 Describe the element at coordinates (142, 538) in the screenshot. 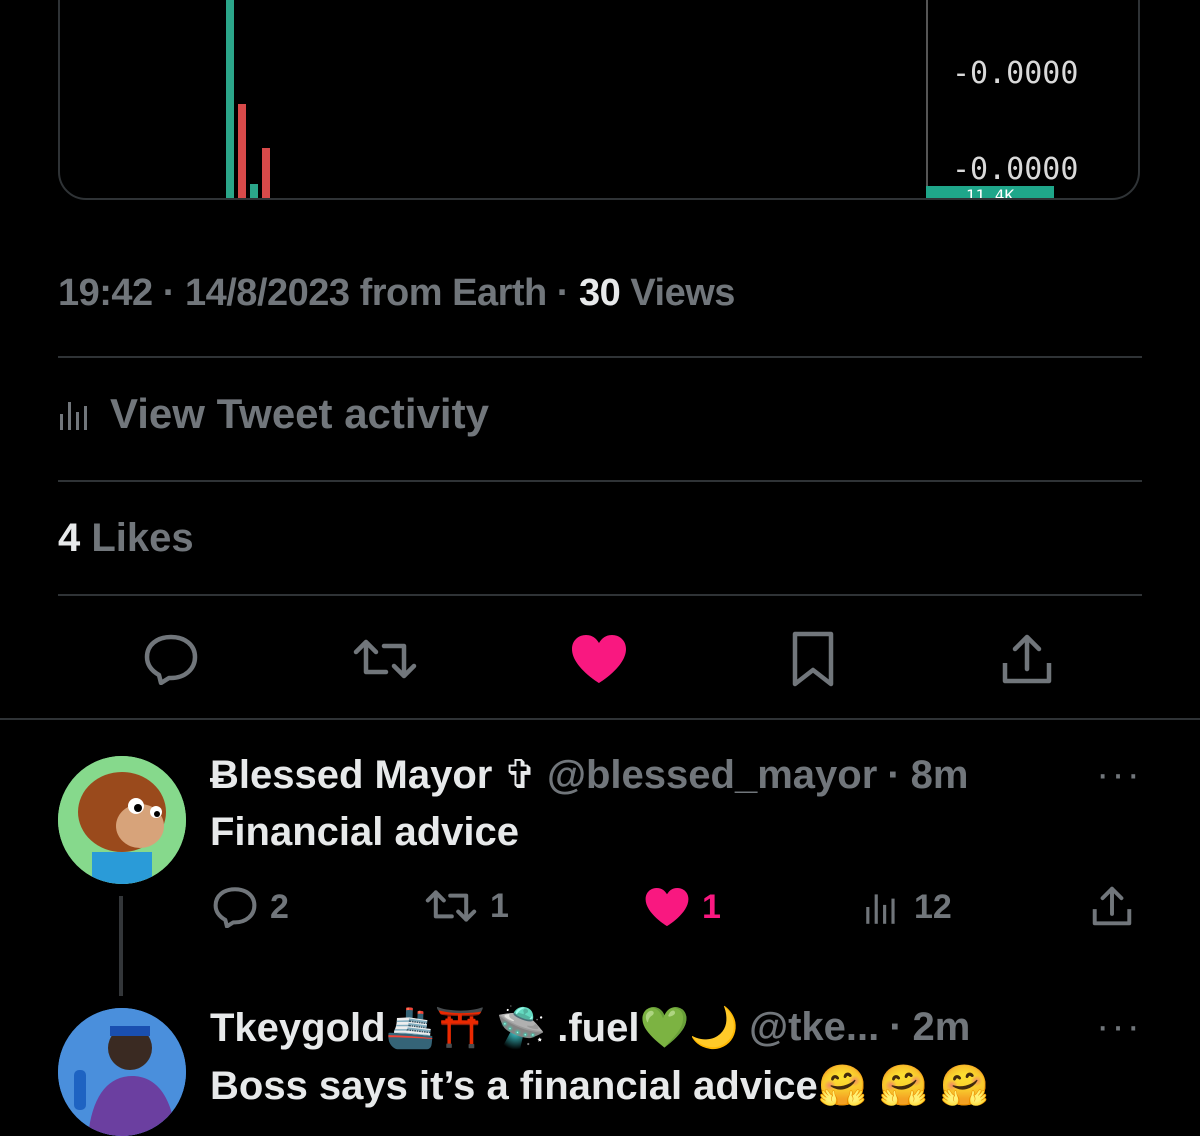

I see `likes-label: Likes` at that location.